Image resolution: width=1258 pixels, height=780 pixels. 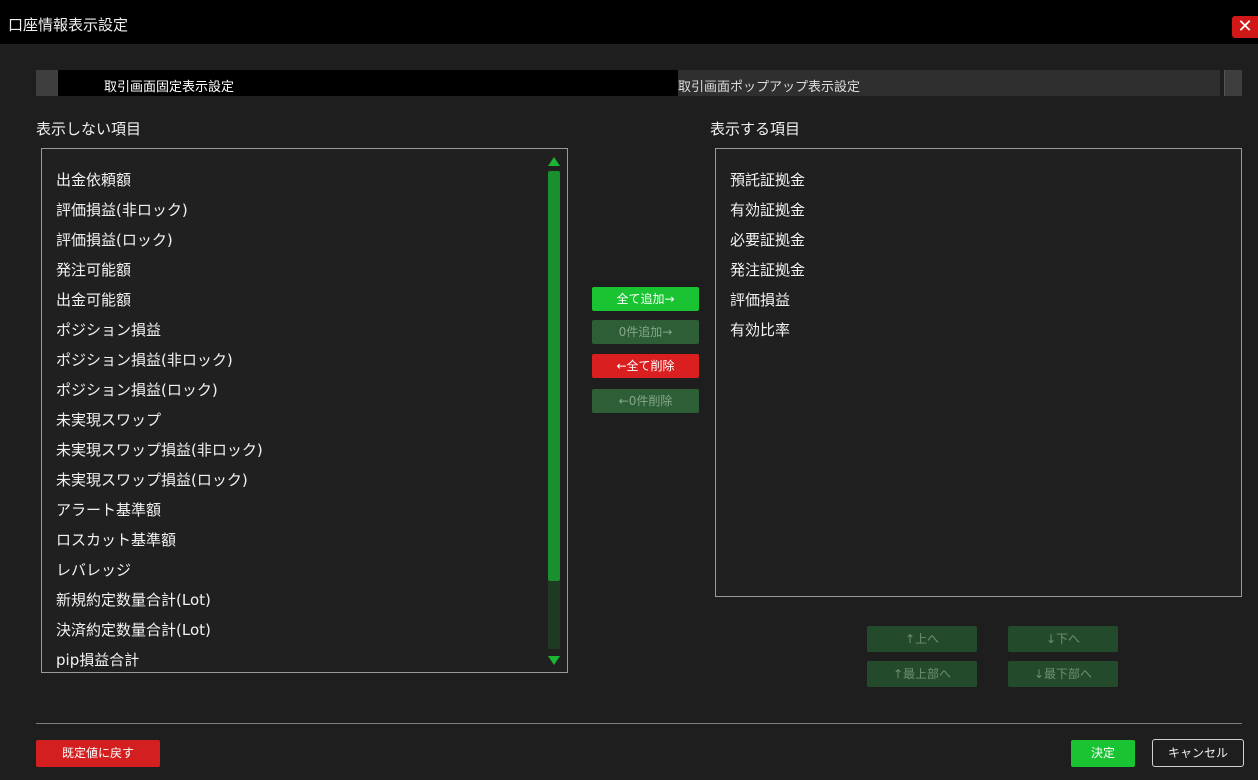 What do you see at coordinates (645, 299) in the screenshot?
I see `add-all-button: 全て追加→` at bounding box center [645, 299].